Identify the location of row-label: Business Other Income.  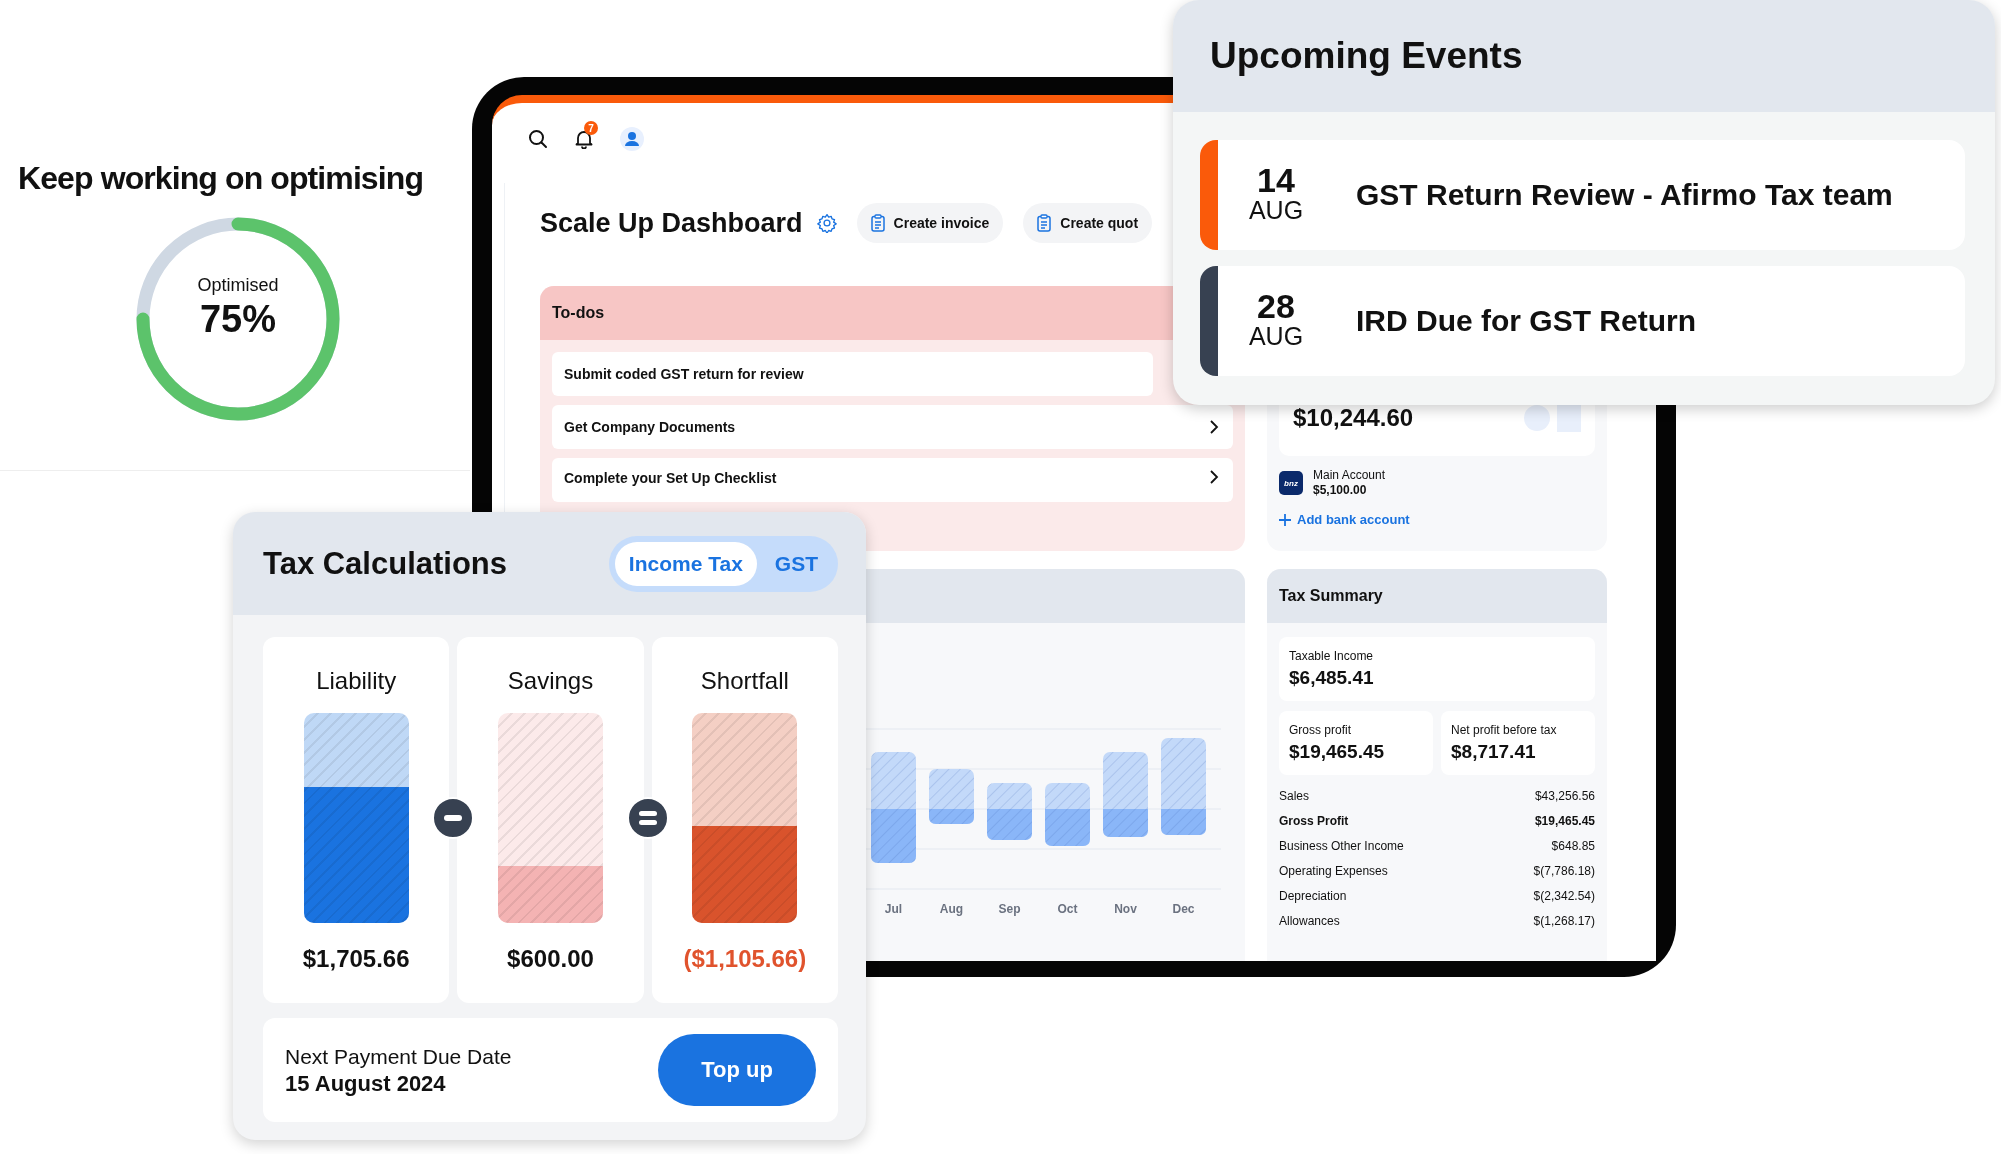
(1341, 845).